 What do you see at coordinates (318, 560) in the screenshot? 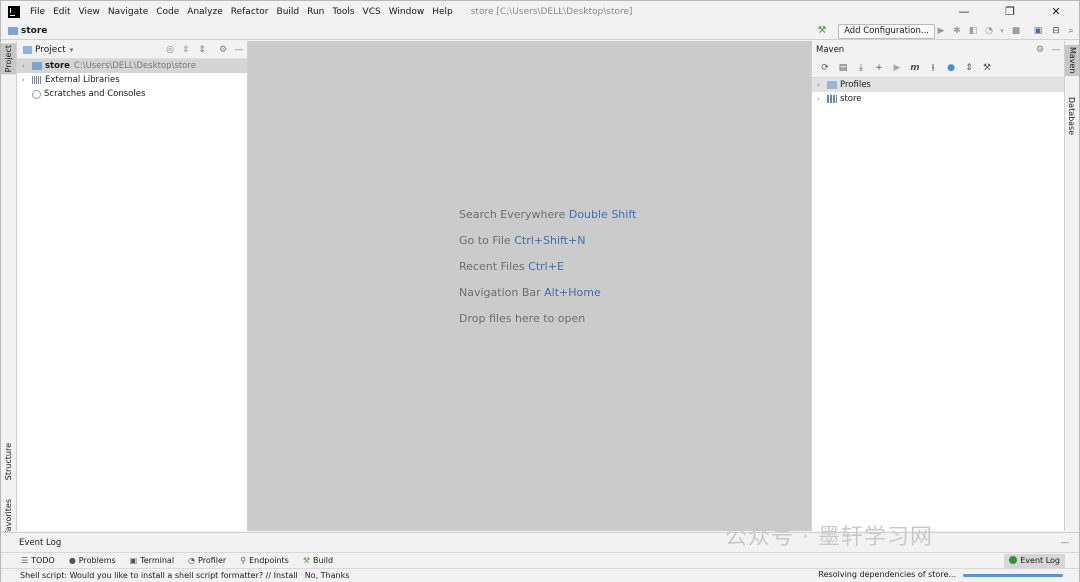
I see `tab-build: ⚒ Build` at bounding box center [318, 560].